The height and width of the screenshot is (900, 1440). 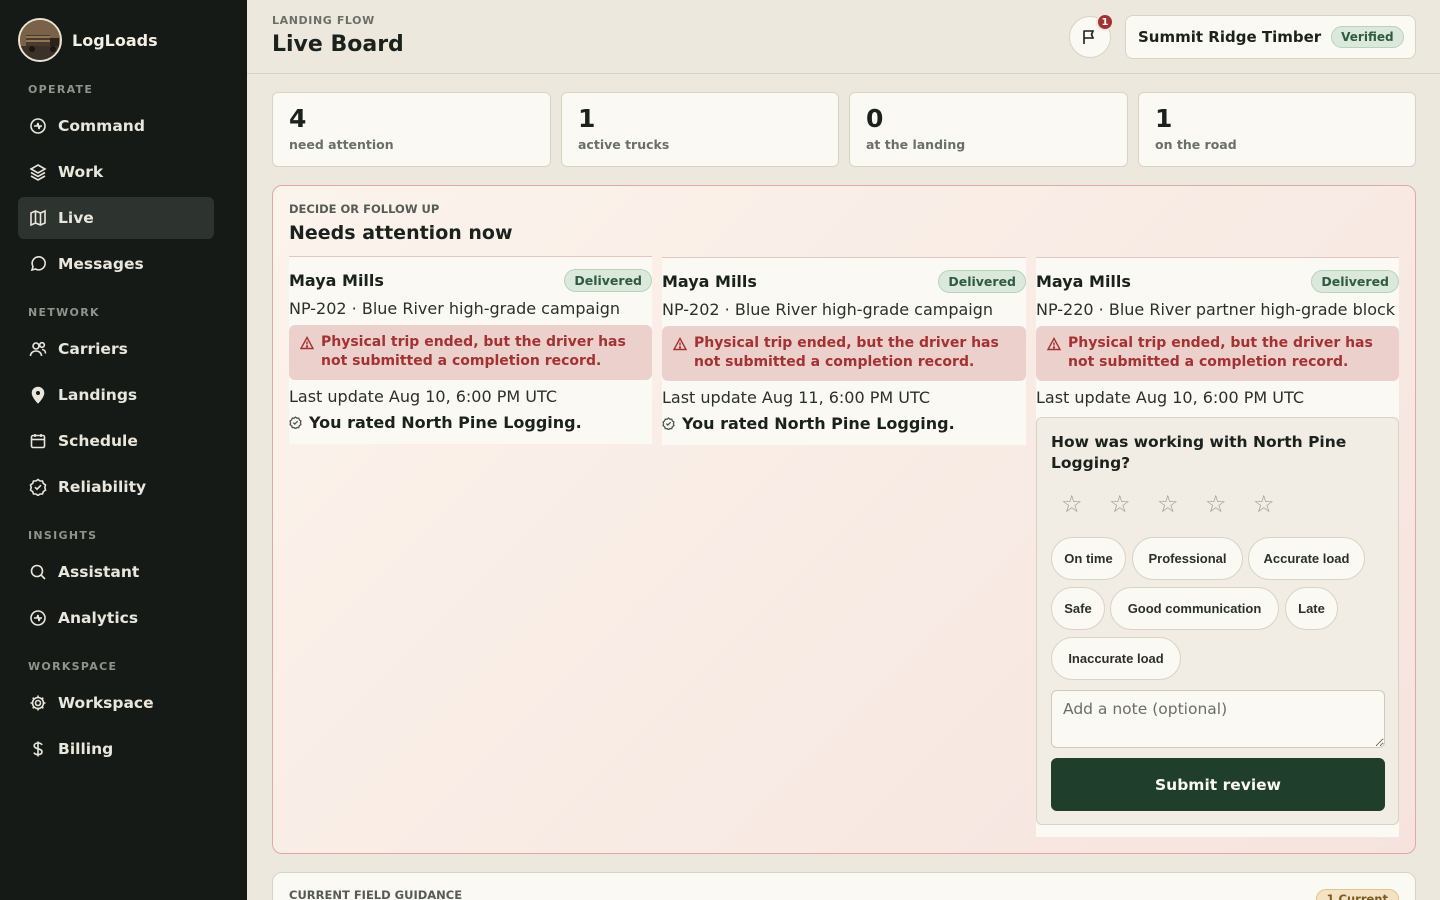 What do you see at coordinates (101, 126) in the screenshot?
I see `sidebar-item-label: Command` at bounding box center [101, 126].